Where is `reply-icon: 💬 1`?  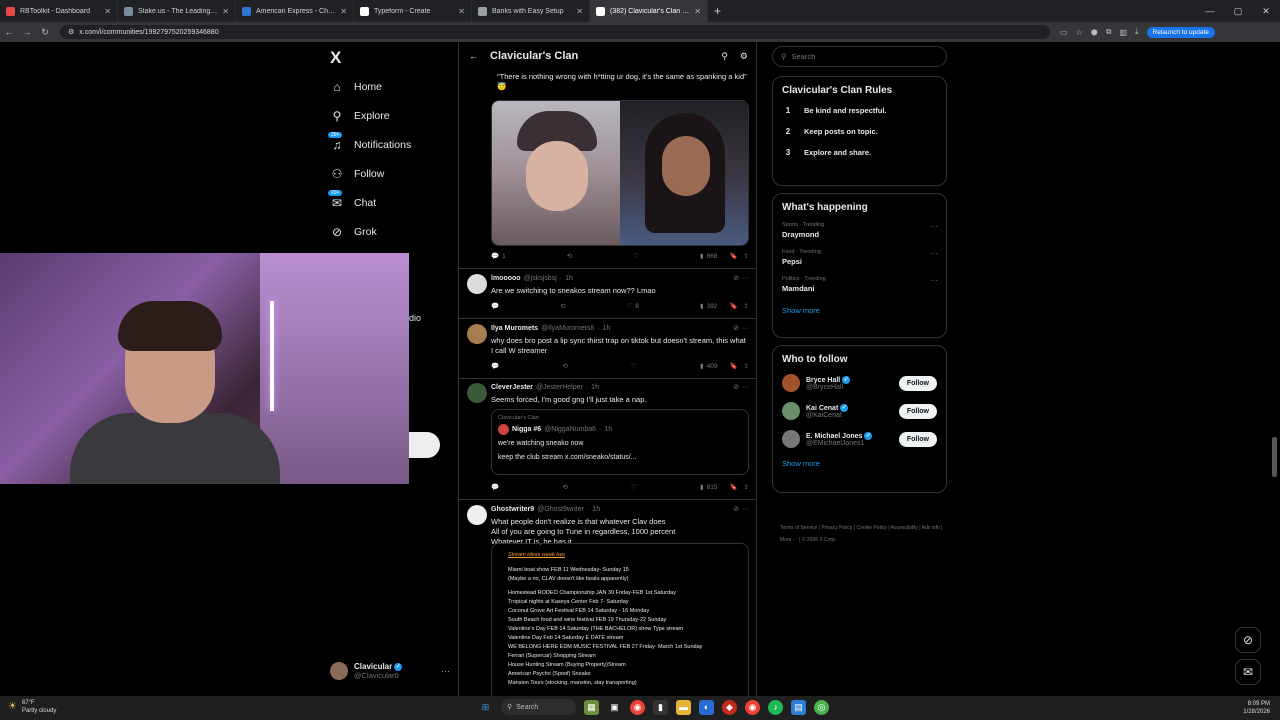
reply-icon: 💬 1 is located at coordinates (498, 256).